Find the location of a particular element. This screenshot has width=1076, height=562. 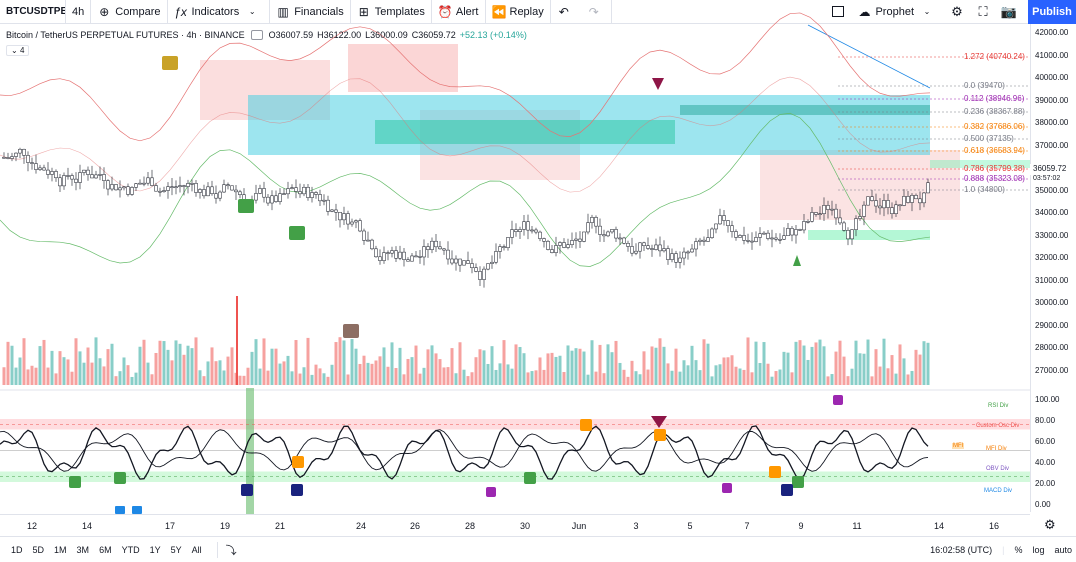

range-button-1m: 1M is located at coordinates (60, 550).